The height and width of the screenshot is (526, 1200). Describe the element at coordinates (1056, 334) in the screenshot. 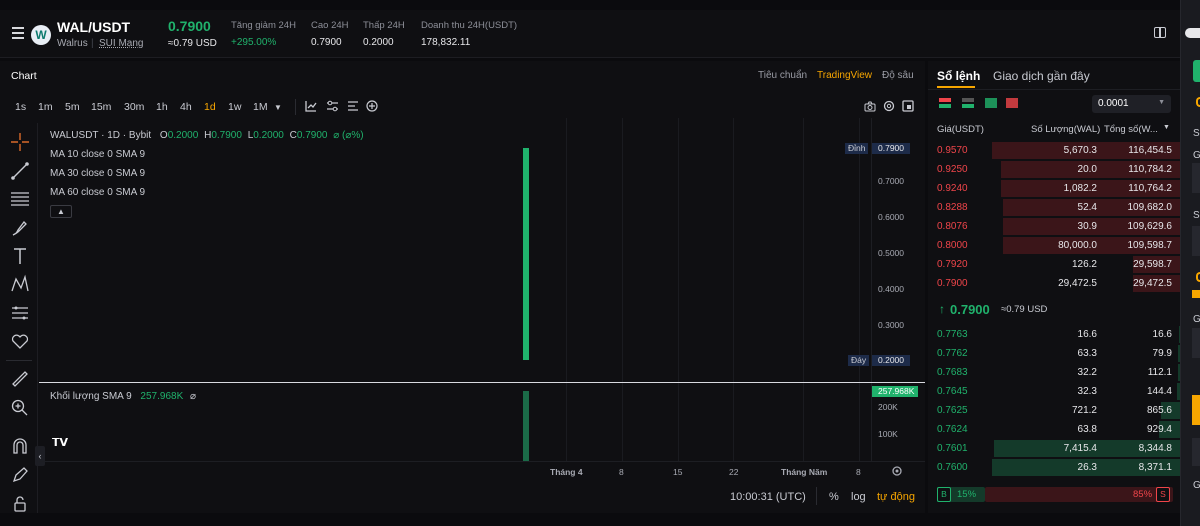

I see `bid-row: 0.7763 16.6 16.6` at that location.